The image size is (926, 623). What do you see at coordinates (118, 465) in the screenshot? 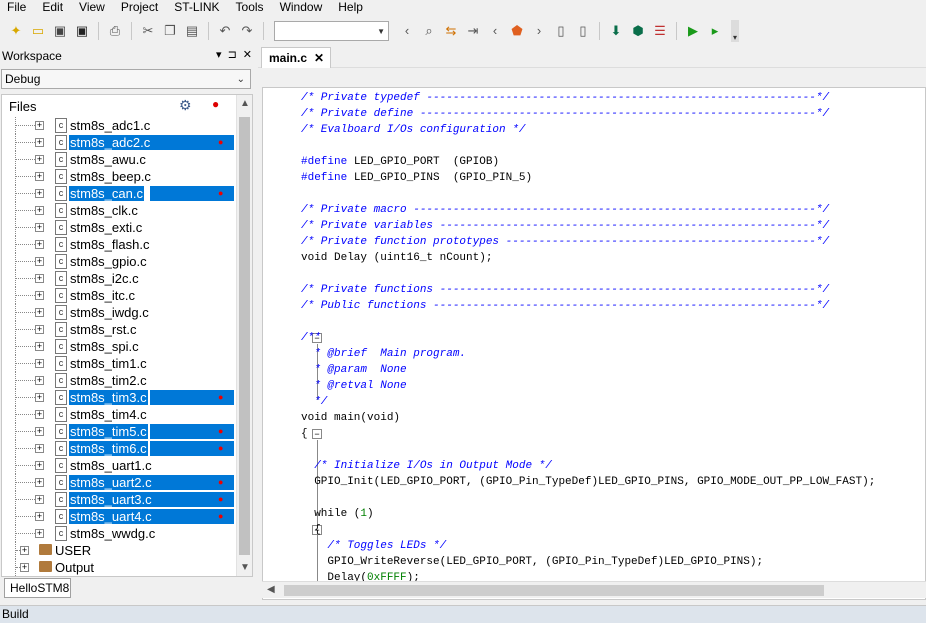
I see `tree-item-file: + c stm8s_uart1.c` at bounding box center [118, 465].